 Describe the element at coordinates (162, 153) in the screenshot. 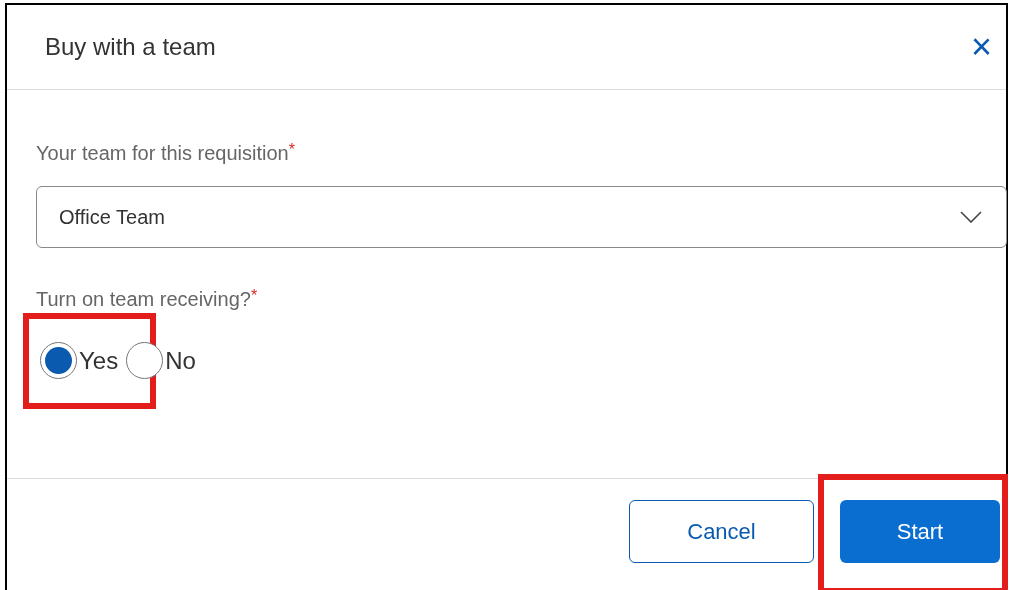

I see `field-label: Your team for this requisition` at that location.